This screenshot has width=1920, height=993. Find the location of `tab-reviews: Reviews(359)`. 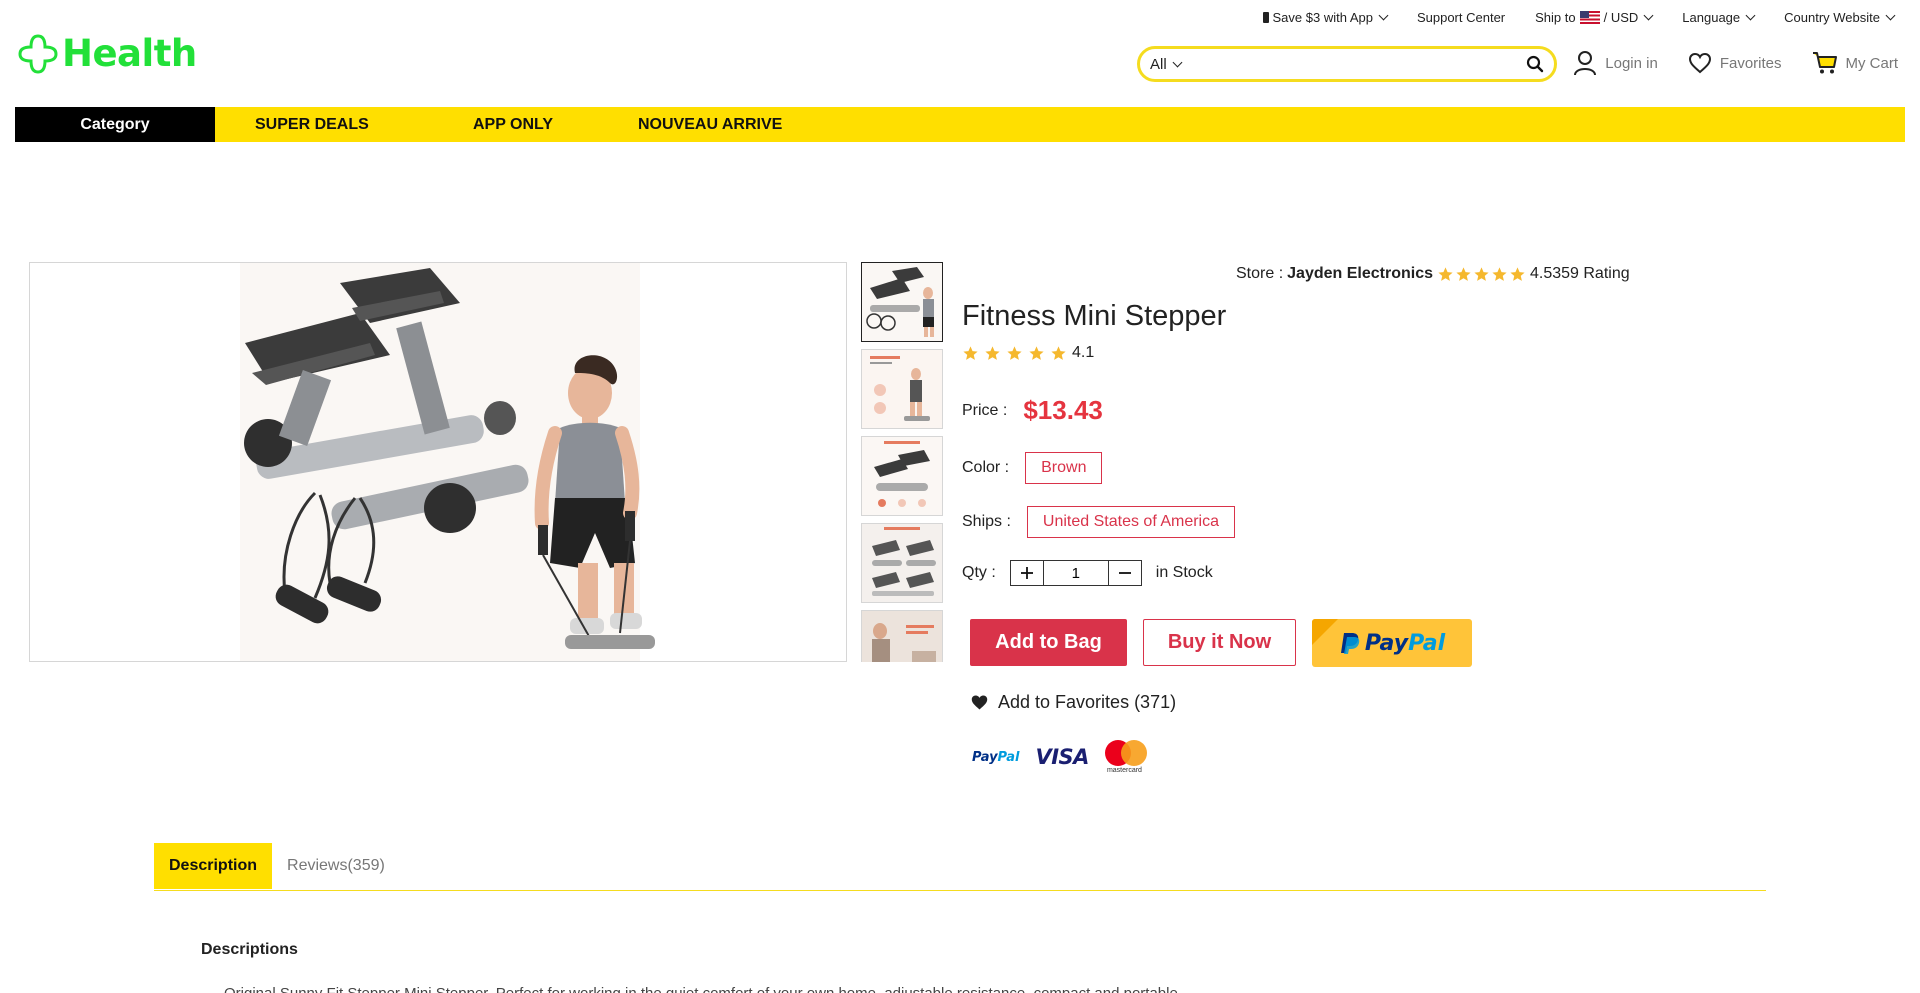

tab-reviews: Reviews(359) is located at coordinates (336, 866).